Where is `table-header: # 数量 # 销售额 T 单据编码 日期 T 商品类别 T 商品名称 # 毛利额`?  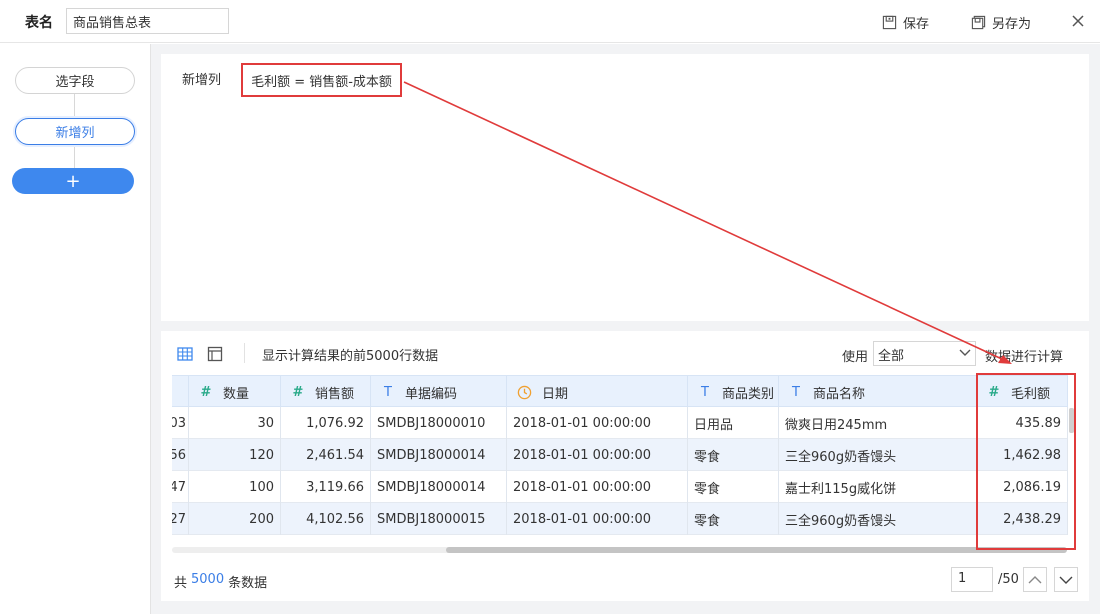 table-header: # 数量 # 销售额 T 单据编码 日期 T 商品类别 T 商品名称 # 毛利额 is located at coordinates (620, 391).